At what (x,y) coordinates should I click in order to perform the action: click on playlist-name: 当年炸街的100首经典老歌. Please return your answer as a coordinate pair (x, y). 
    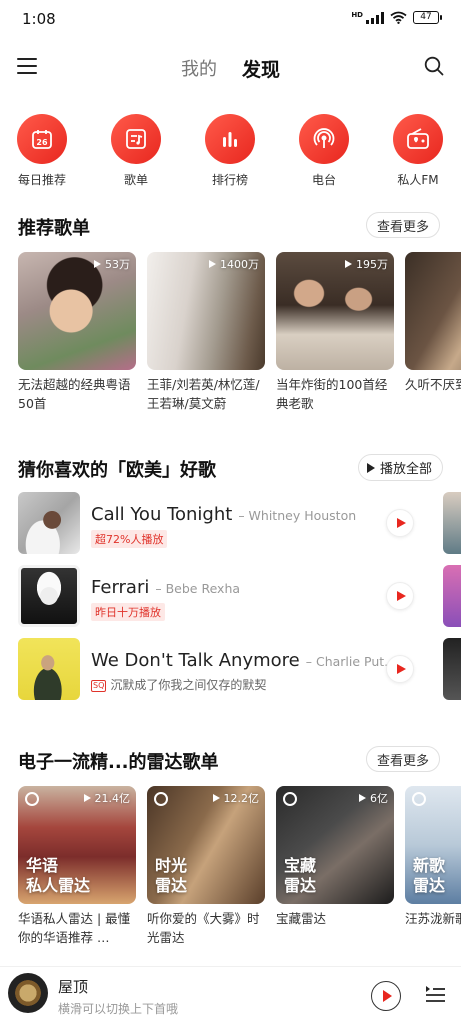
    Looking at the image, I should click on (332, 394).